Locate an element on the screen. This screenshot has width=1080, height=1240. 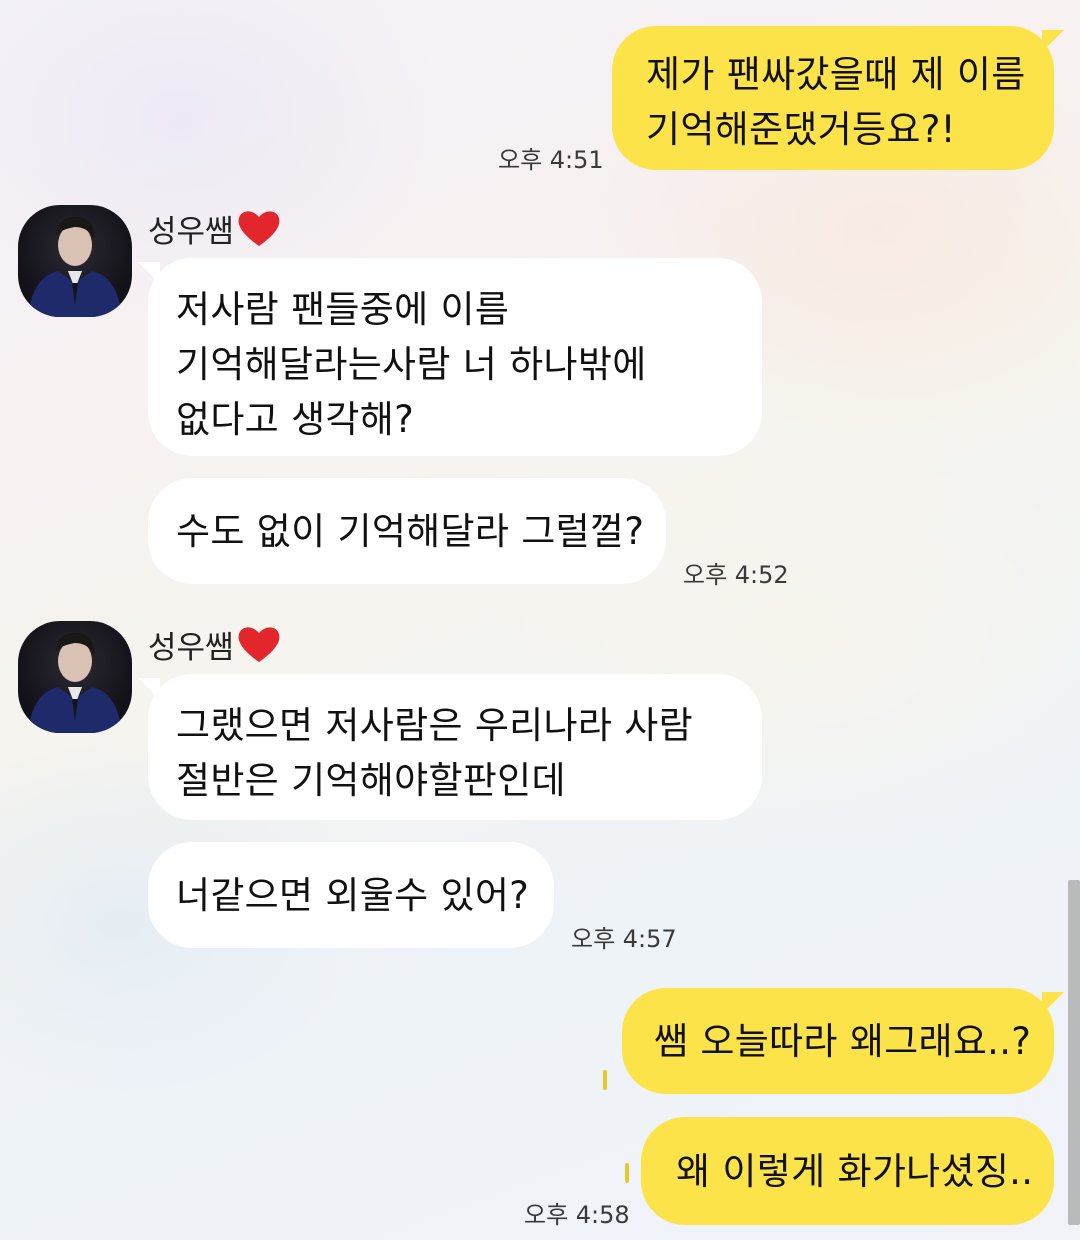
message-time: 오후 4:58 is located at coordinates (577, 1215).